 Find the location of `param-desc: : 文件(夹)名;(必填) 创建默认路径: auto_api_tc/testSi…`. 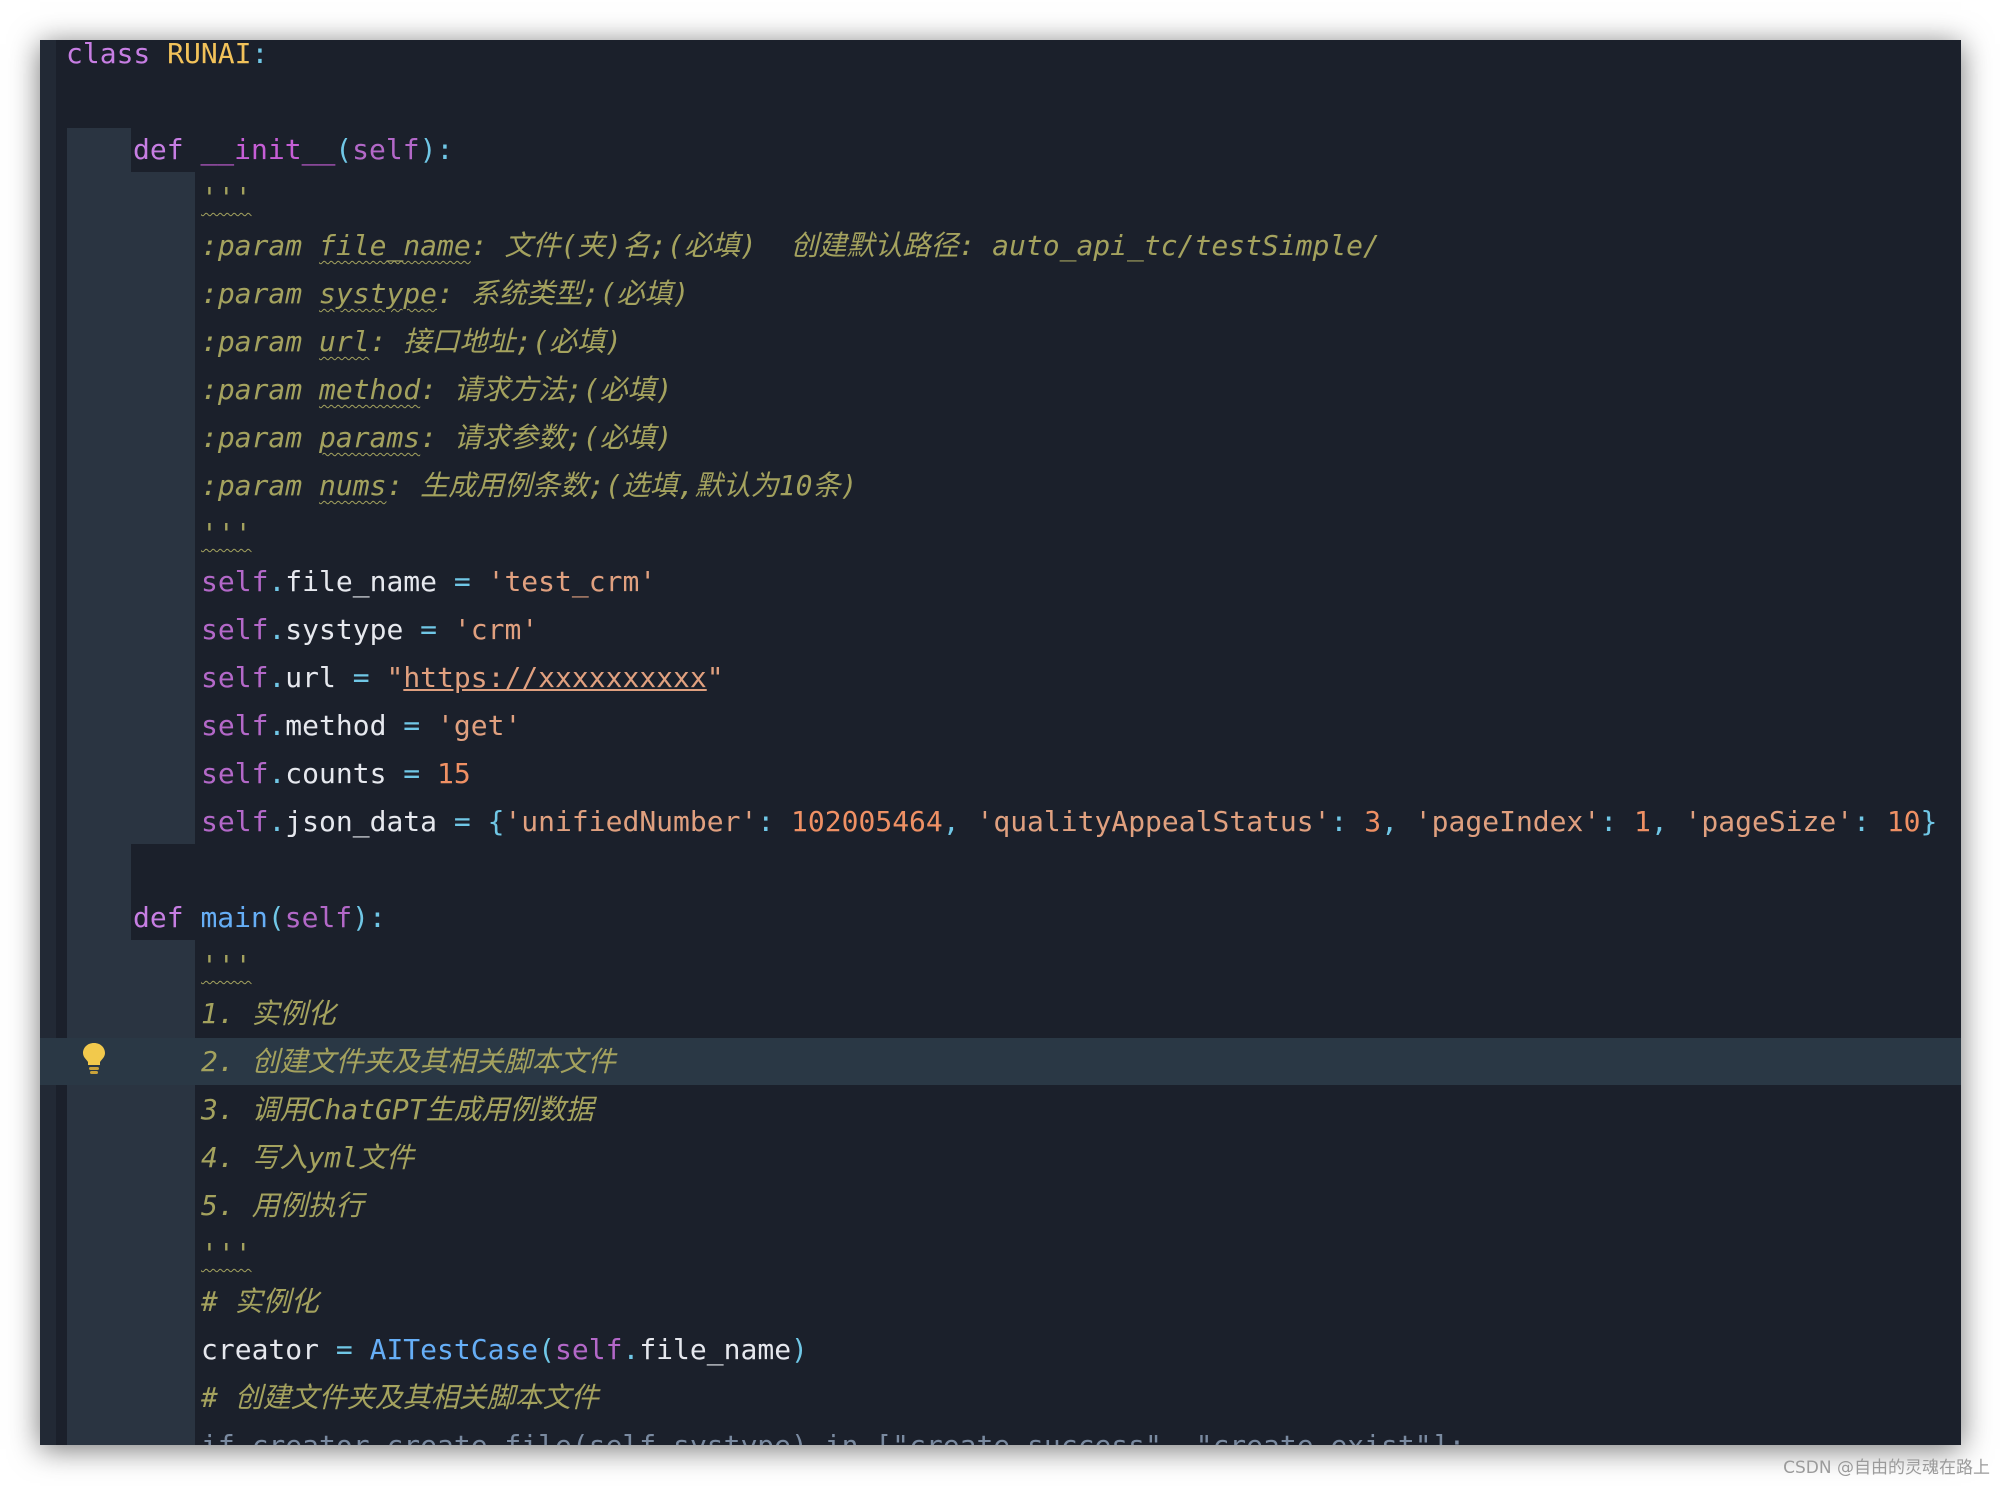

param-desc: : 文件(夹)名;(必填) 创建默认路径: auto_api_tc/testSi… is located at coordinates (925, 245).